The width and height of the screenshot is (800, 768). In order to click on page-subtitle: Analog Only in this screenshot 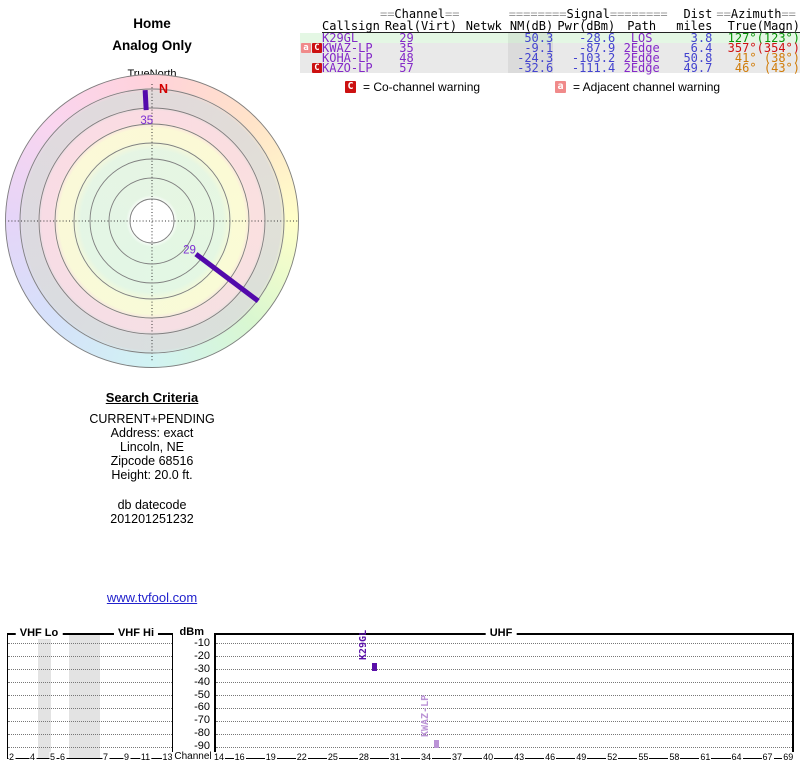, I will do `click(152, 45)`.